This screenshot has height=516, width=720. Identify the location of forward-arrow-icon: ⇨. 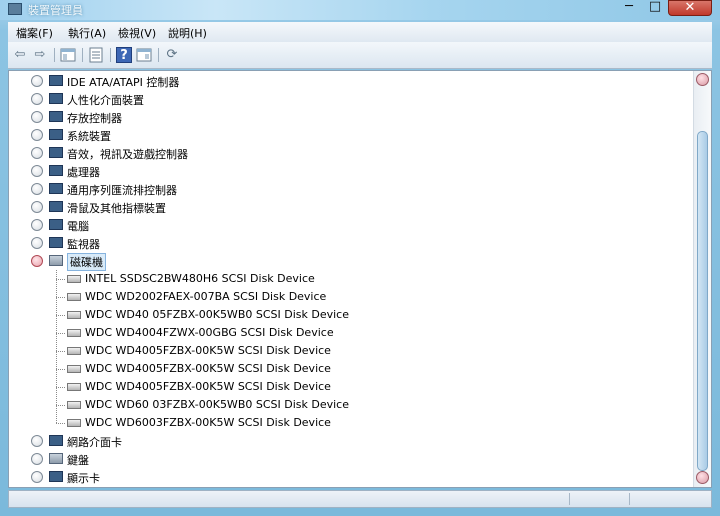
(40, 55).